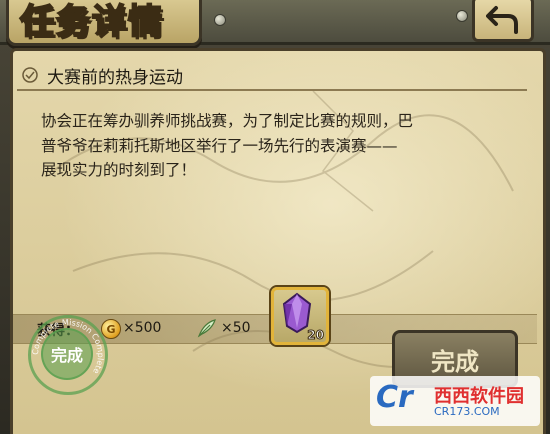 This screenshot has width=550, height=434. What do you see at coordinates (30, 75) in the screenshot?
I see `quest-bullet-icon` at bounding box center [30, 75].